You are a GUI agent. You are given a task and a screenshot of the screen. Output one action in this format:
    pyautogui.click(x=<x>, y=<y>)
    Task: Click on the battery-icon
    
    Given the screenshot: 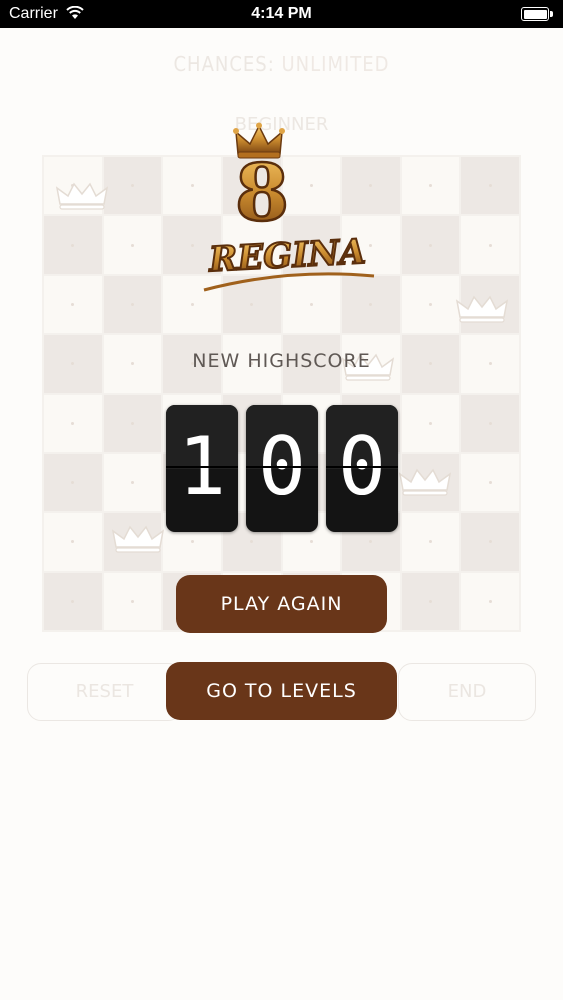 What is the action you would take?
    pyautogui.click(x=537, y=14)
    